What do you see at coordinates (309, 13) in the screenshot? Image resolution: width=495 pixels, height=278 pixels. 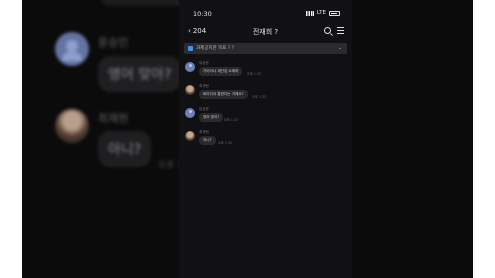 I see `signal-icon` at bounding box center [309, 13].